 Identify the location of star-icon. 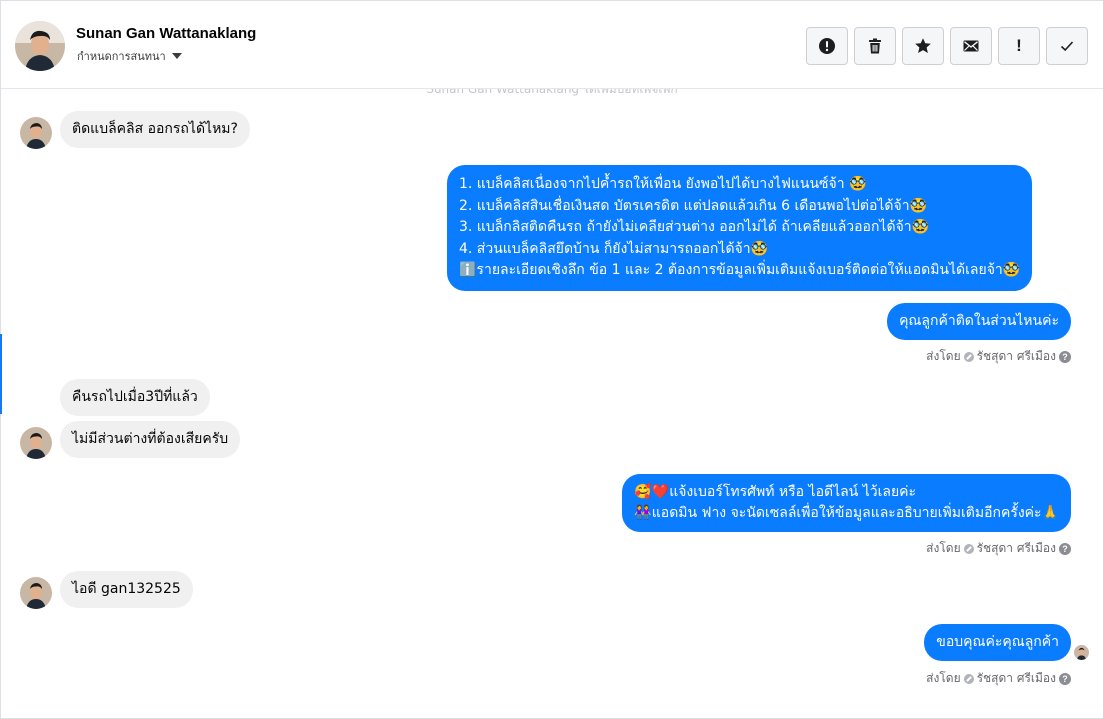
(923, 45).